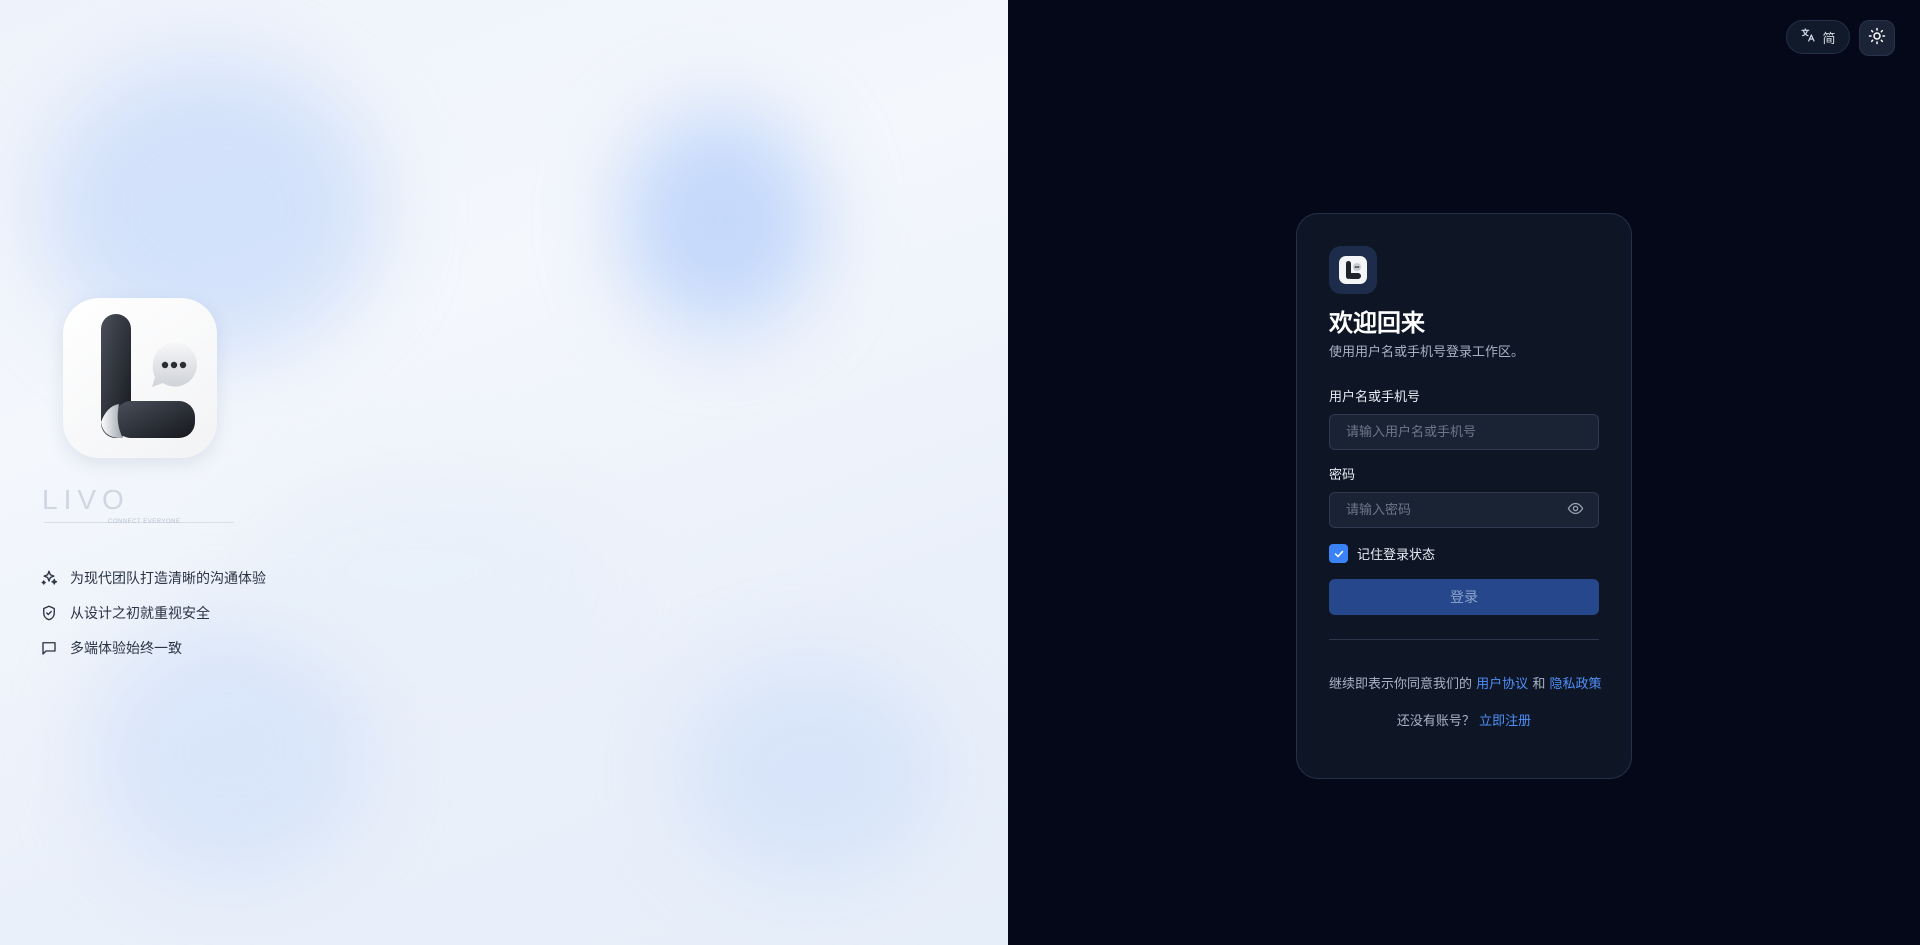 This screenshot has height=945, width=1920. What do you see at coordinates (49, 578) in the screenshot?
I see `sparkles-icon` at bounding box center [49, 578].